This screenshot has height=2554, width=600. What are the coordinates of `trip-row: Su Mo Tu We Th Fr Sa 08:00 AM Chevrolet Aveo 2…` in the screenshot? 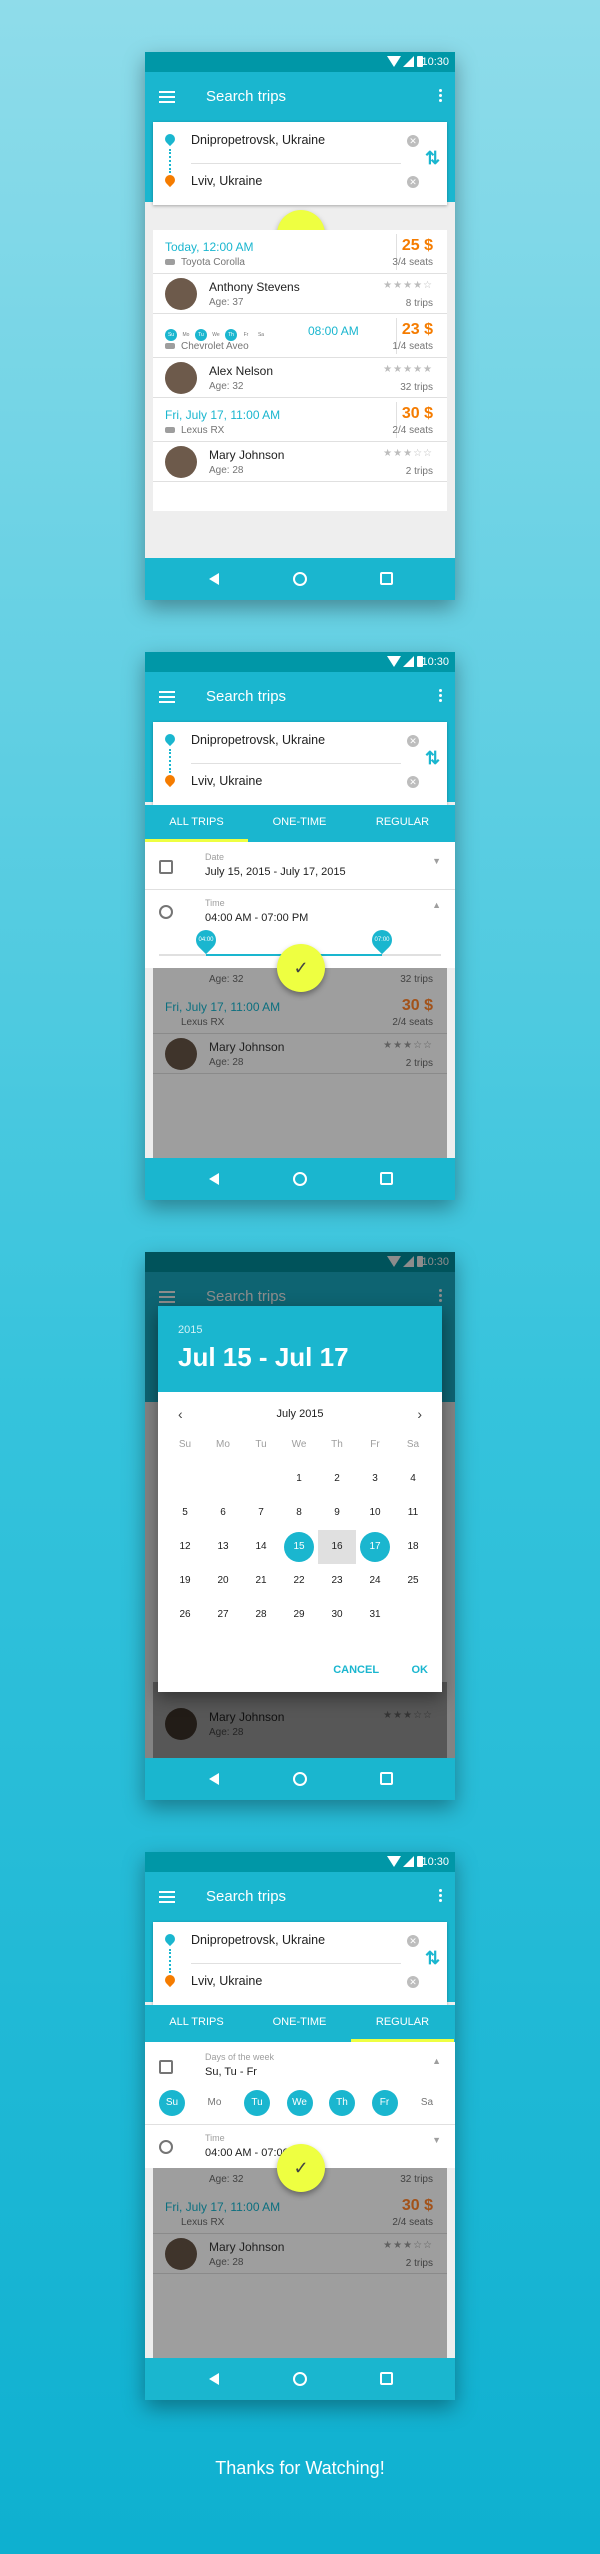 It's located at (300, 336).